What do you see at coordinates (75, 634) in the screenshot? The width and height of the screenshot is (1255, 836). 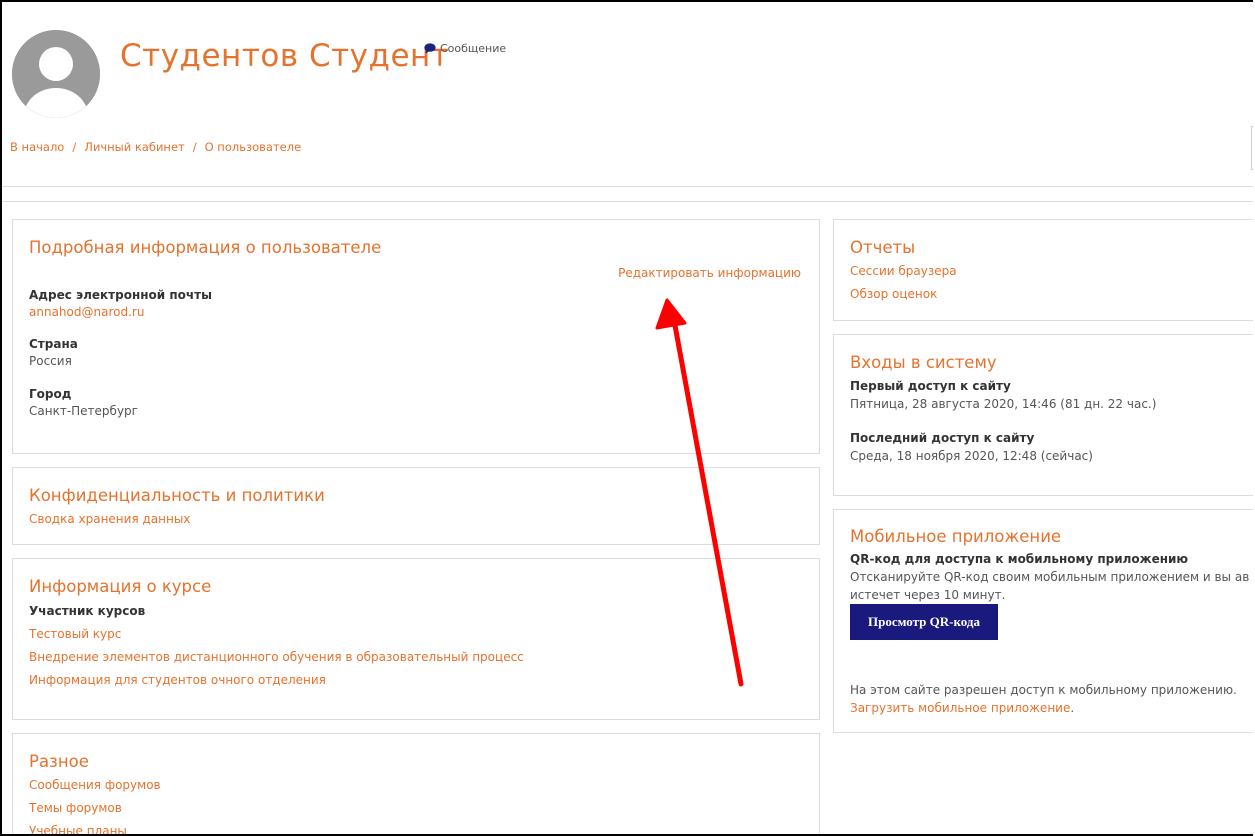 I see `course-link: Тестовый курс` at bounding box center [75, 634].